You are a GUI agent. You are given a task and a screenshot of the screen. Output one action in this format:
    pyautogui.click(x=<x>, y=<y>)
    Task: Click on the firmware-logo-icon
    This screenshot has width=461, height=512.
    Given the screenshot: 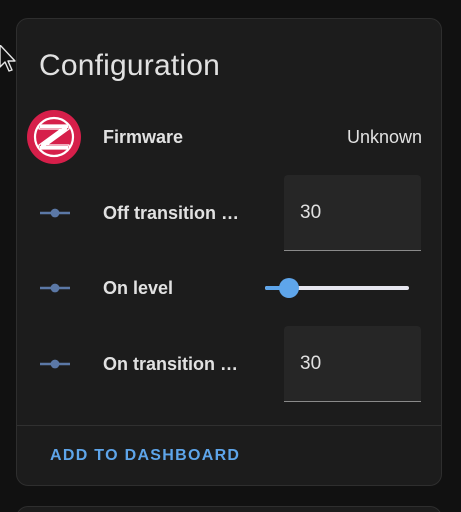 What is the action you would take?
    pyautogui.click(x=54, y=137)
    